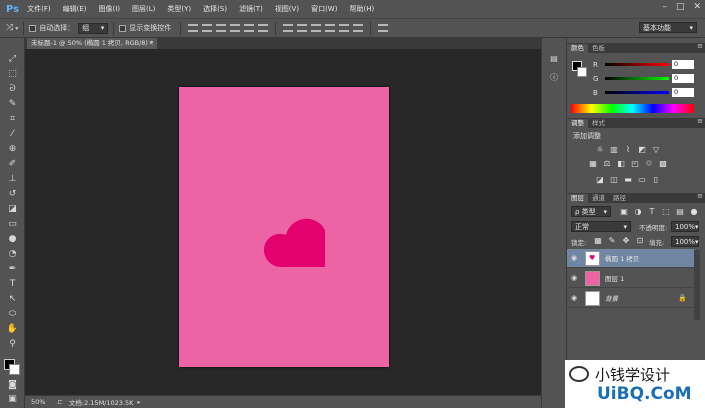 Image resolution: width=705 pixels, height=408 pixels. Describe the element at coordinates (33, 28) in the screenshot. I see `auto-select-checkbox` at that location.